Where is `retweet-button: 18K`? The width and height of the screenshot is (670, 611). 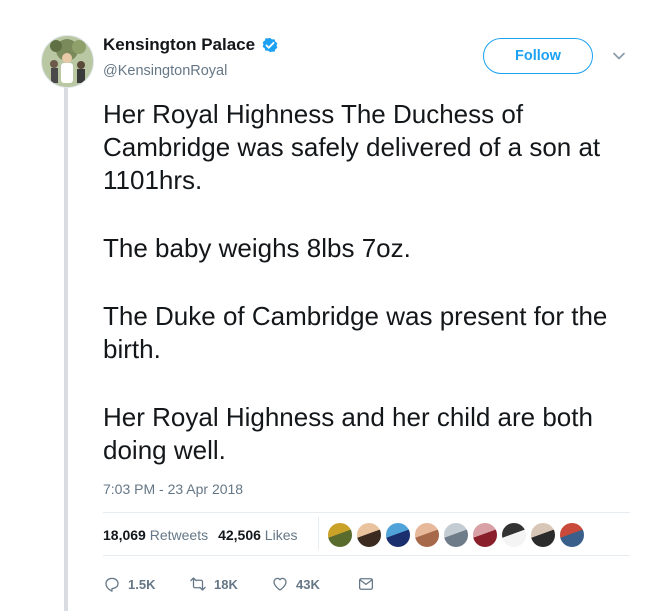
retweet-button: 18K is located at coordinates (230, 584).